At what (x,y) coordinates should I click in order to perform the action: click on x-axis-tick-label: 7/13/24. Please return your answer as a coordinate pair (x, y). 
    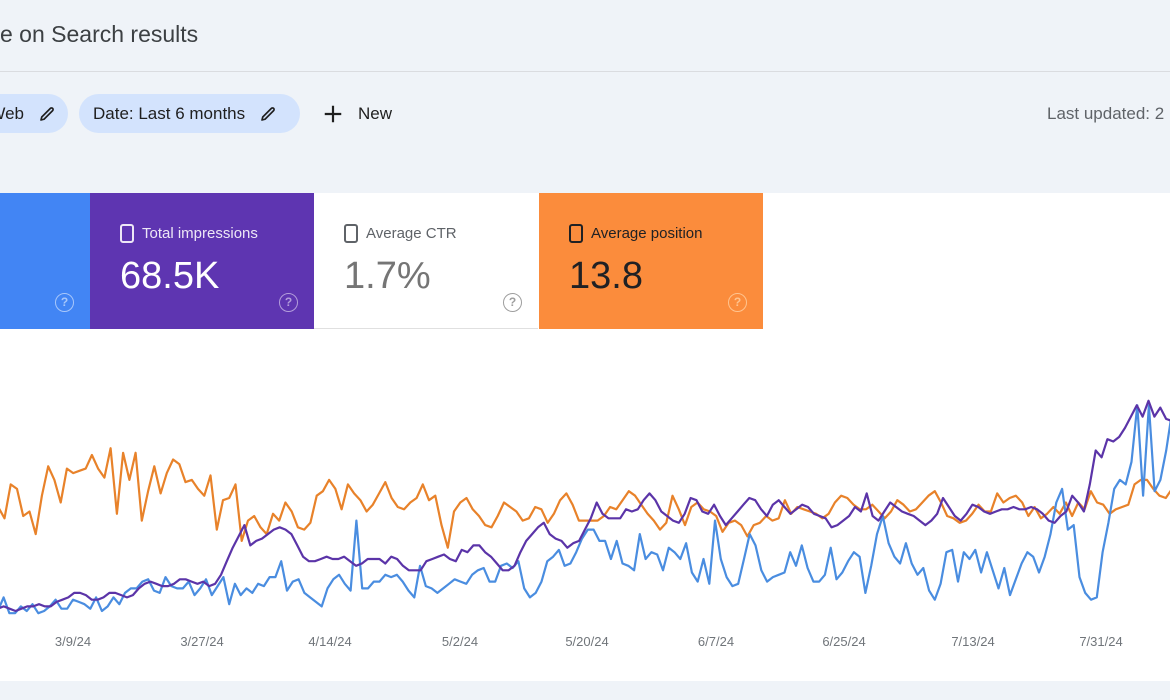
    Looking at the image, I should click on (972, 641).